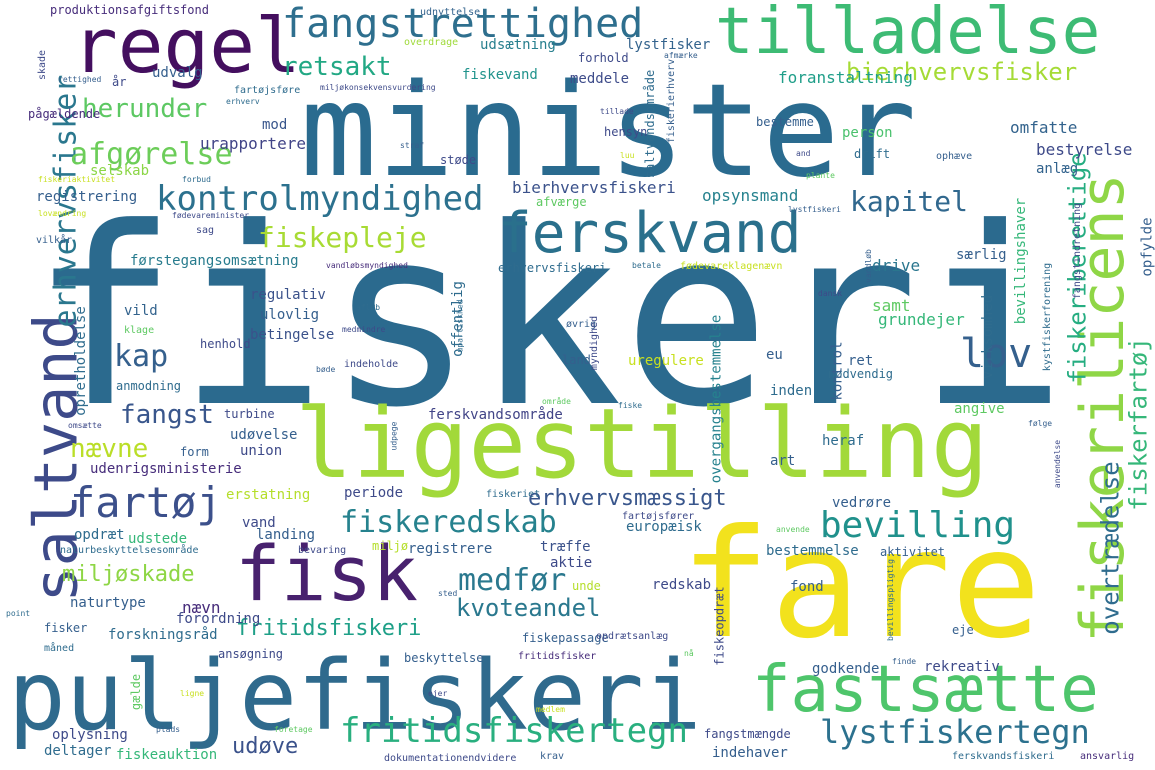 Image resolution: width=1155 pixels, height=770 pixels. I want to click on word-registrering: registrering, so click(87, 197).